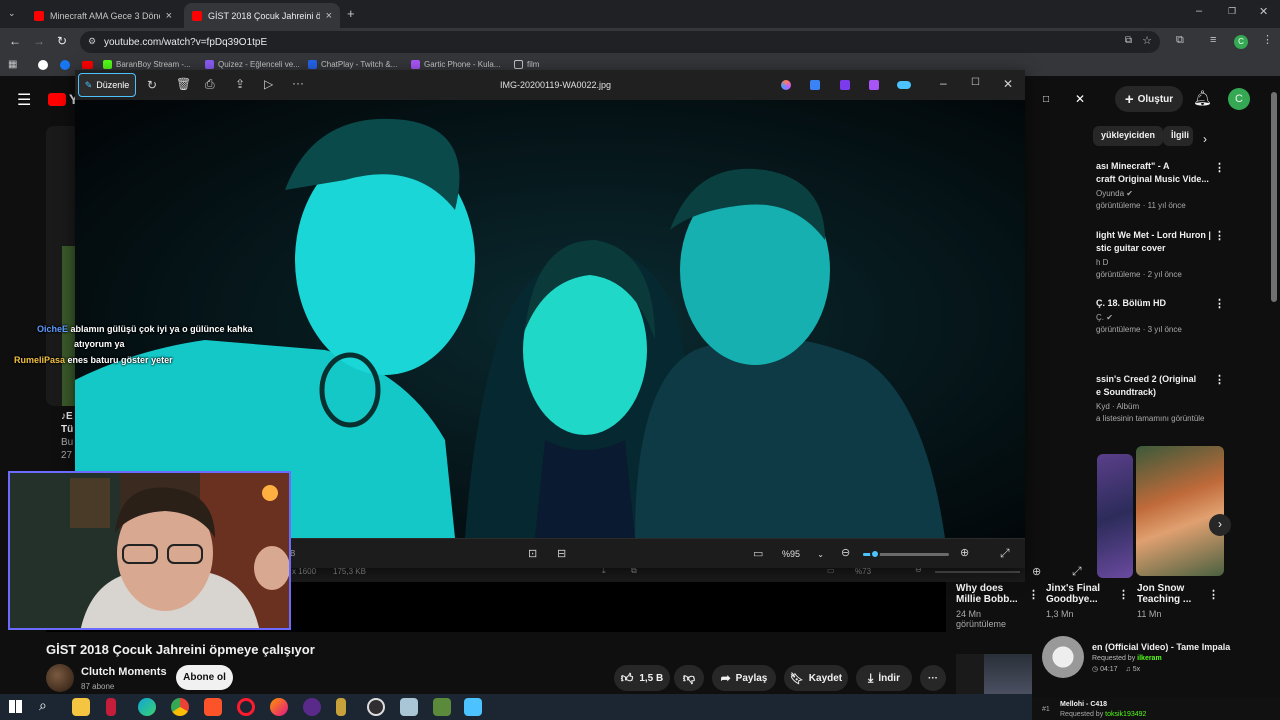 The width and height of the screenshot is (1280, 720). I want to click on bookmark-film-folder: film, so click(526, 64).